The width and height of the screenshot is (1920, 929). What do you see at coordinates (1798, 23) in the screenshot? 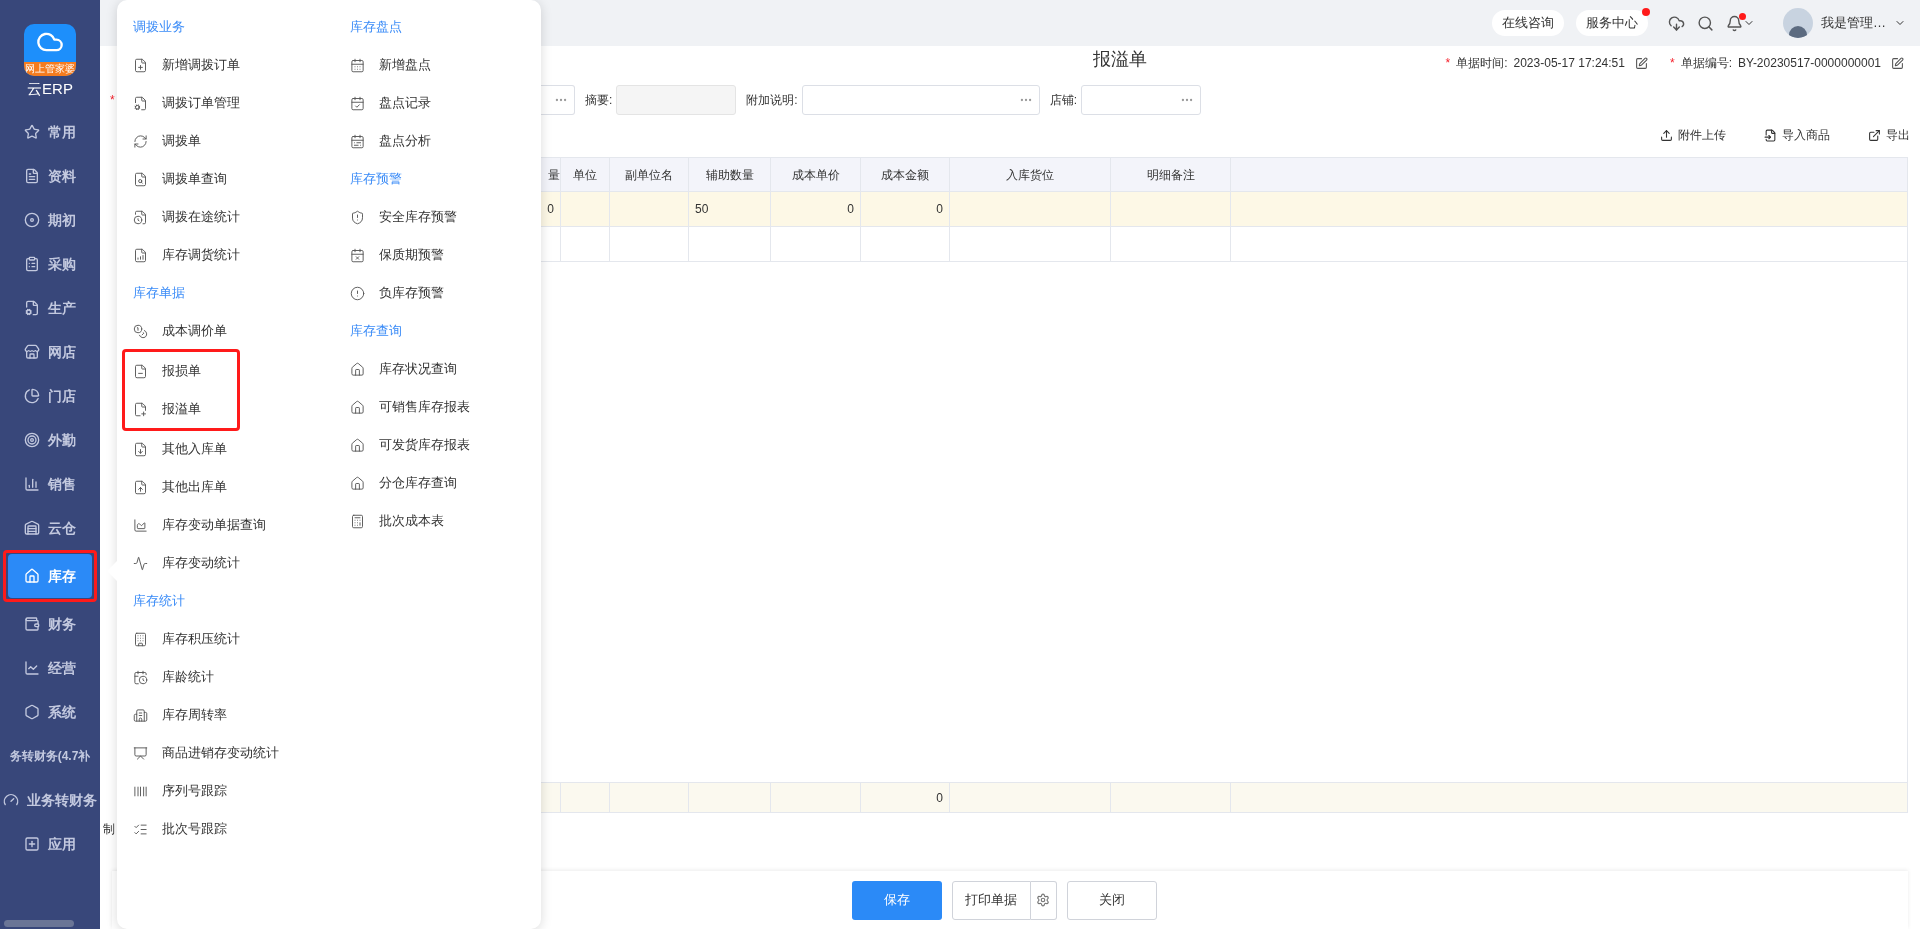
I see `avatar` at bounding box center [1798, 23].